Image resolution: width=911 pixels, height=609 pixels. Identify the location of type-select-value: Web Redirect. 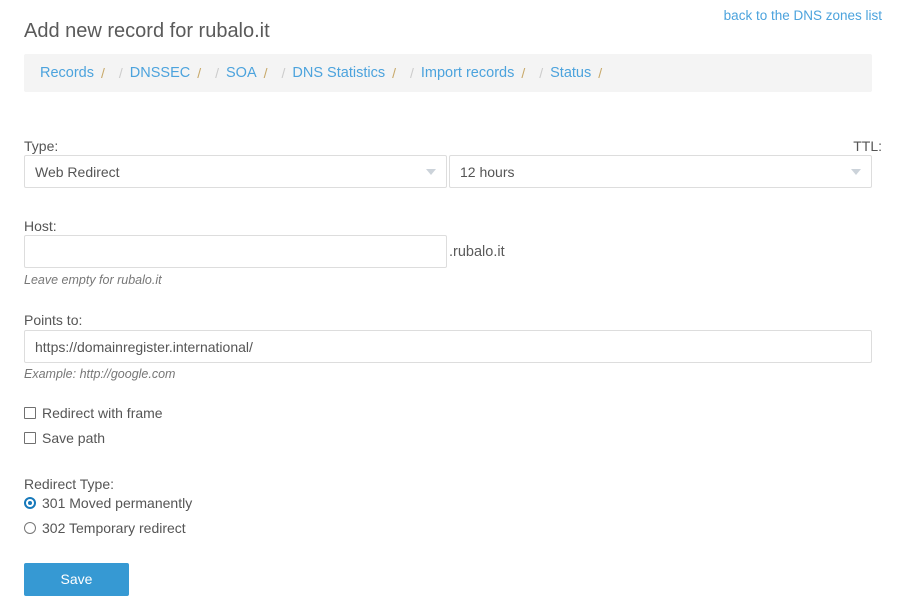
(77, 171).